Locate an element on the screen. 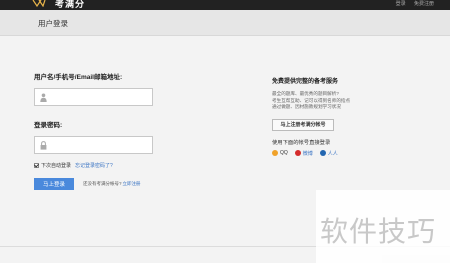  logo-icon is located at coordinates (39, 3).